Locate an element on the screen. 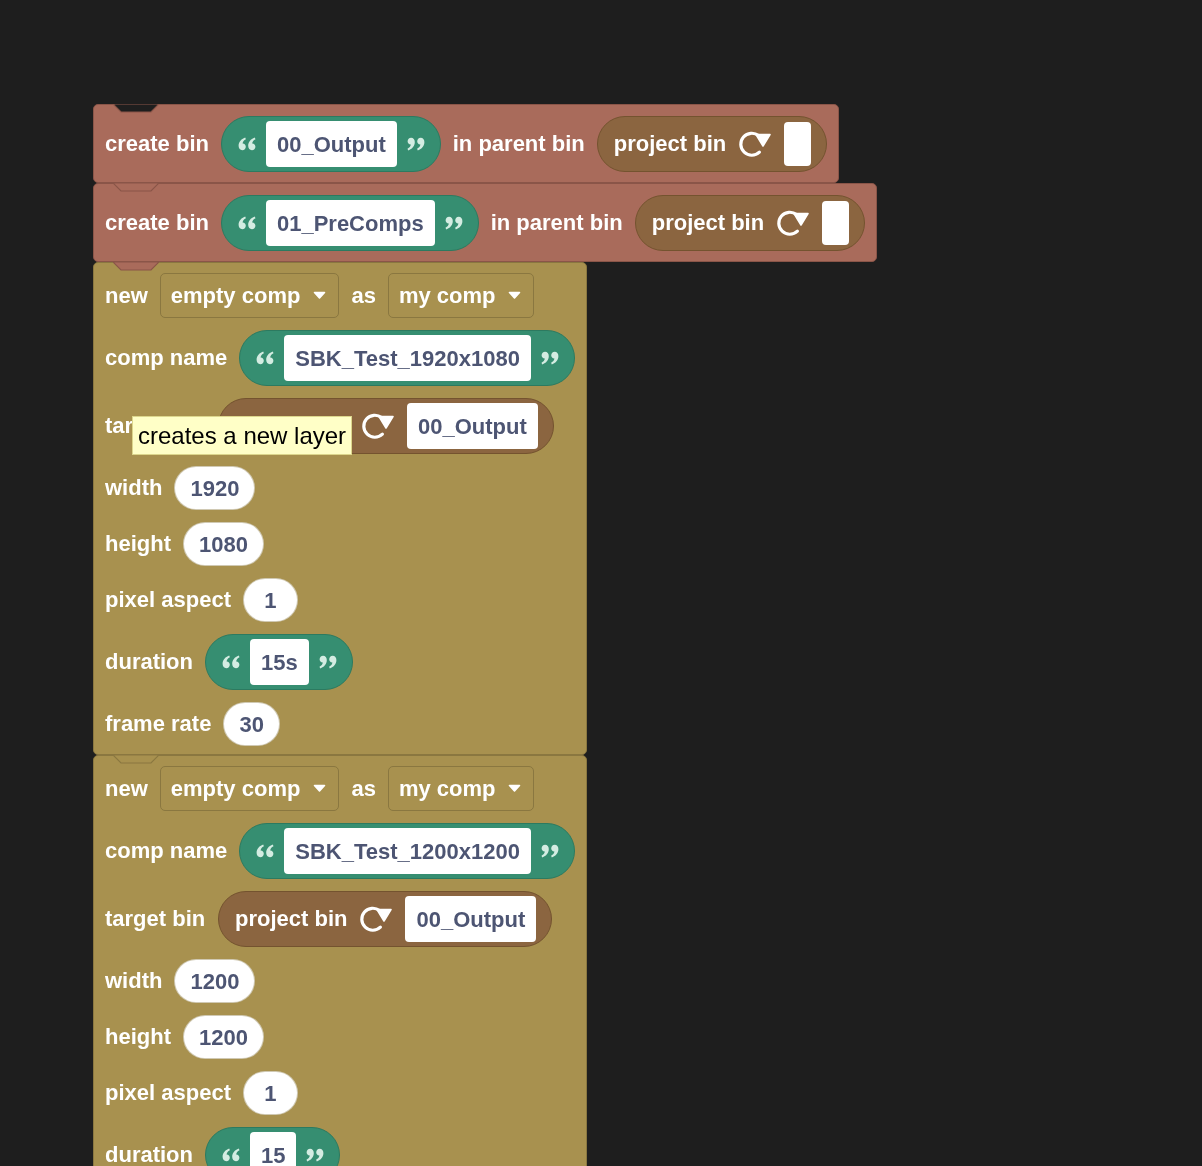 This screenshot has height=1166, width=1202. block-label: frame rate is located at coordinates (158, 724).